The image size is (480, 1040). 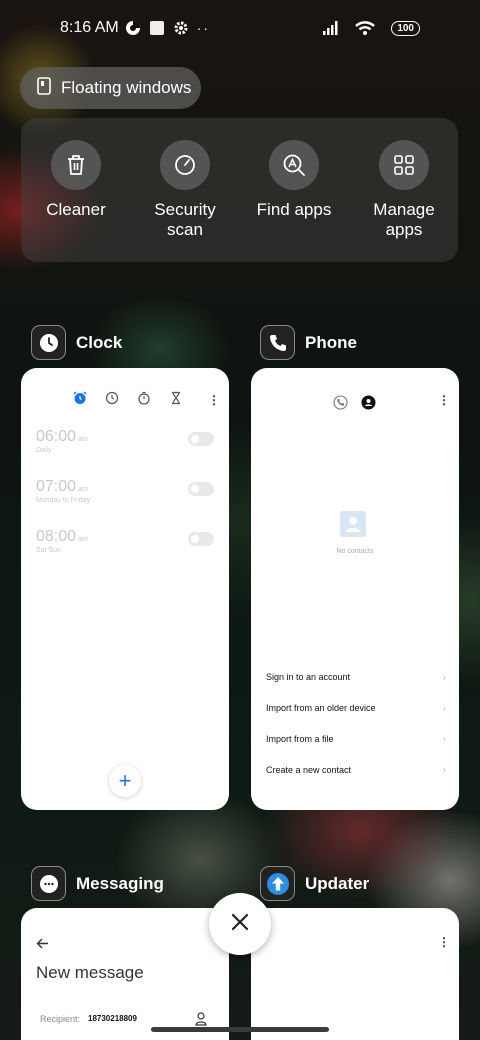 What do you see at coordinates (404, 219) in the screenshot?
I see `manage-apps-label: Manage apps` at bounding box center [404, 219].